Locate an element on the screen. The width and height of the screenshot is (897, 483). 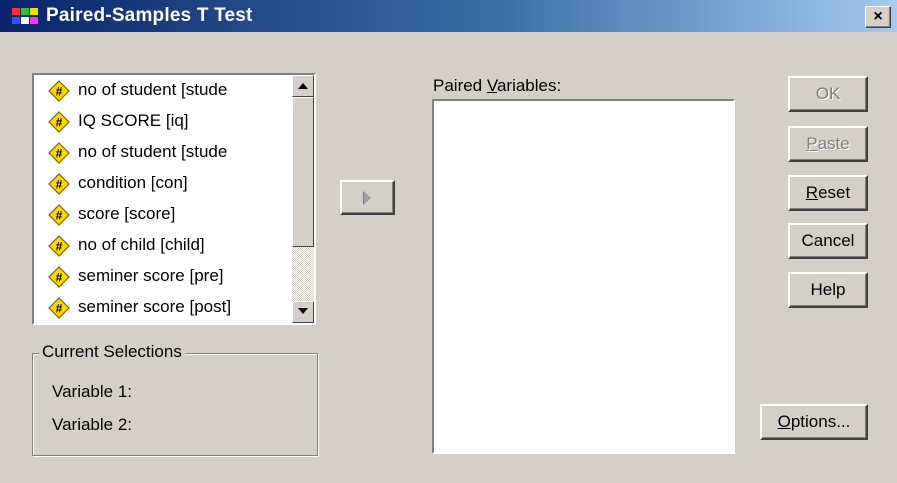
paste-button: Paste is located at coordinates (828, 144).